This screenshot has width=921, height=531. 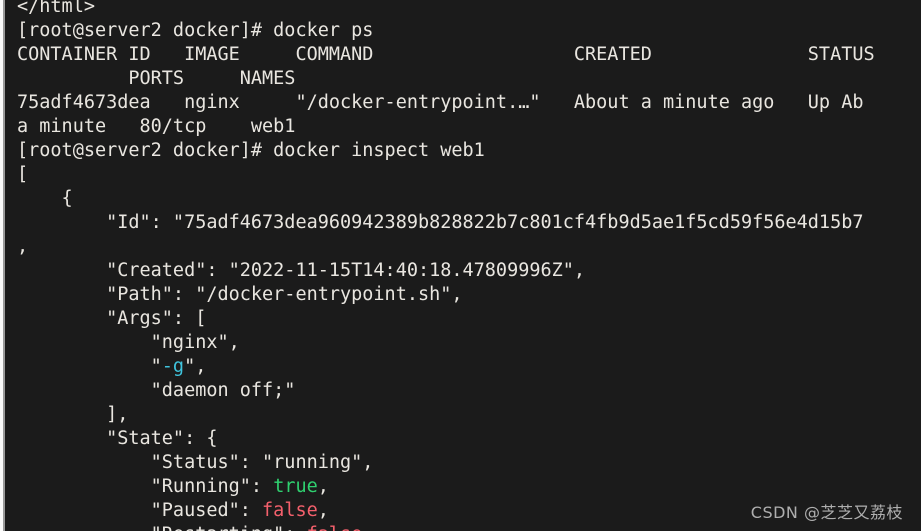 I want to click on line-prompt-ps: [root@server2 docker]# docker ps, so click(x=446, y=31).